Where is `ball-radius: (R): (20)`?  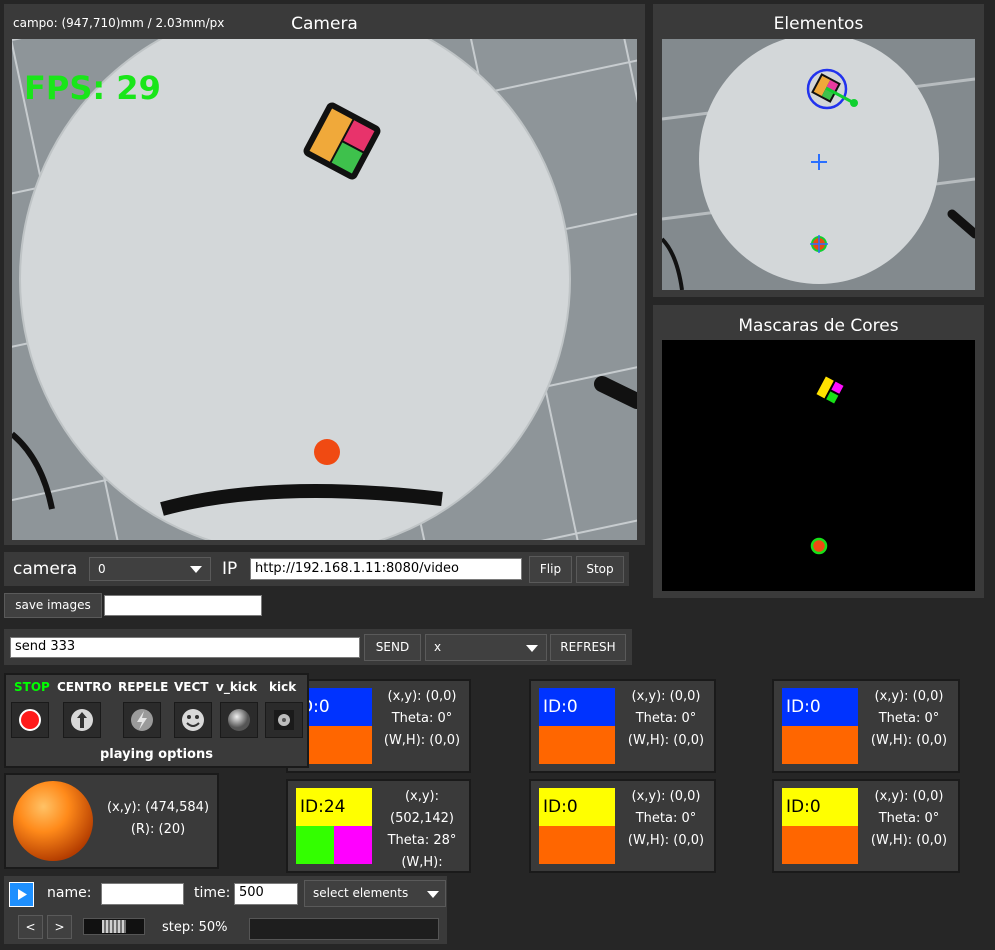 ball-radius: (R): (20) is located at coordinates (158, 829).